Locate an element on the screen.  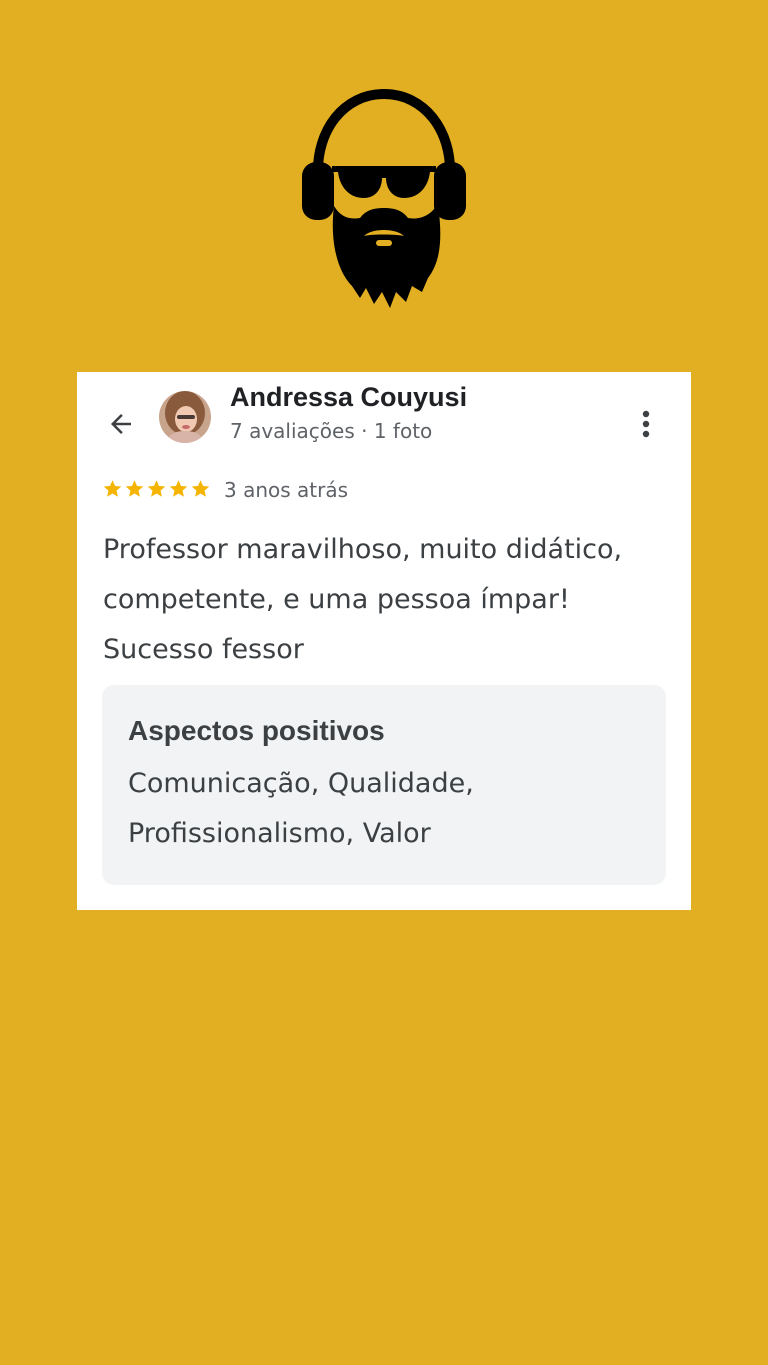
review-date: 3 anos atrás is located at coordinates (286, 490).